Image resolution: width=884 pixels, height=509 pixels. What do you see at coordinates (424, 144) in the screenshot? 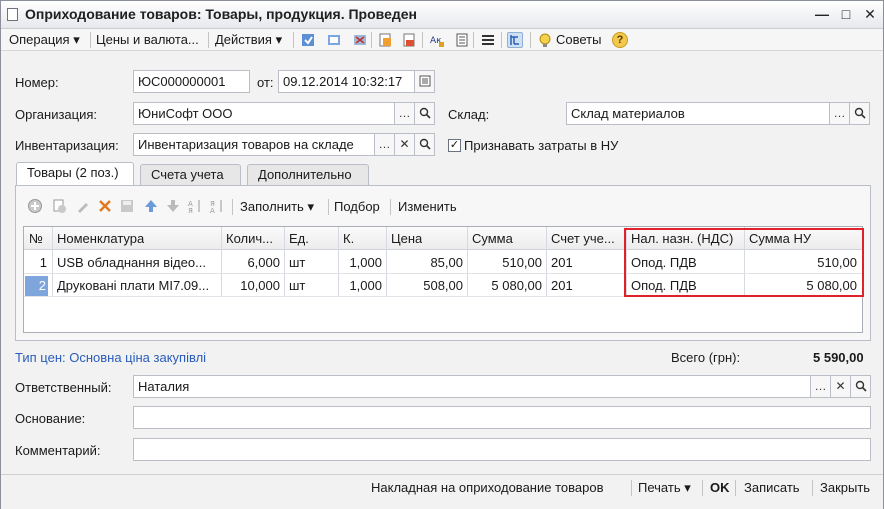
I see `inventory-open-icon` at bounding box center [424, 144].